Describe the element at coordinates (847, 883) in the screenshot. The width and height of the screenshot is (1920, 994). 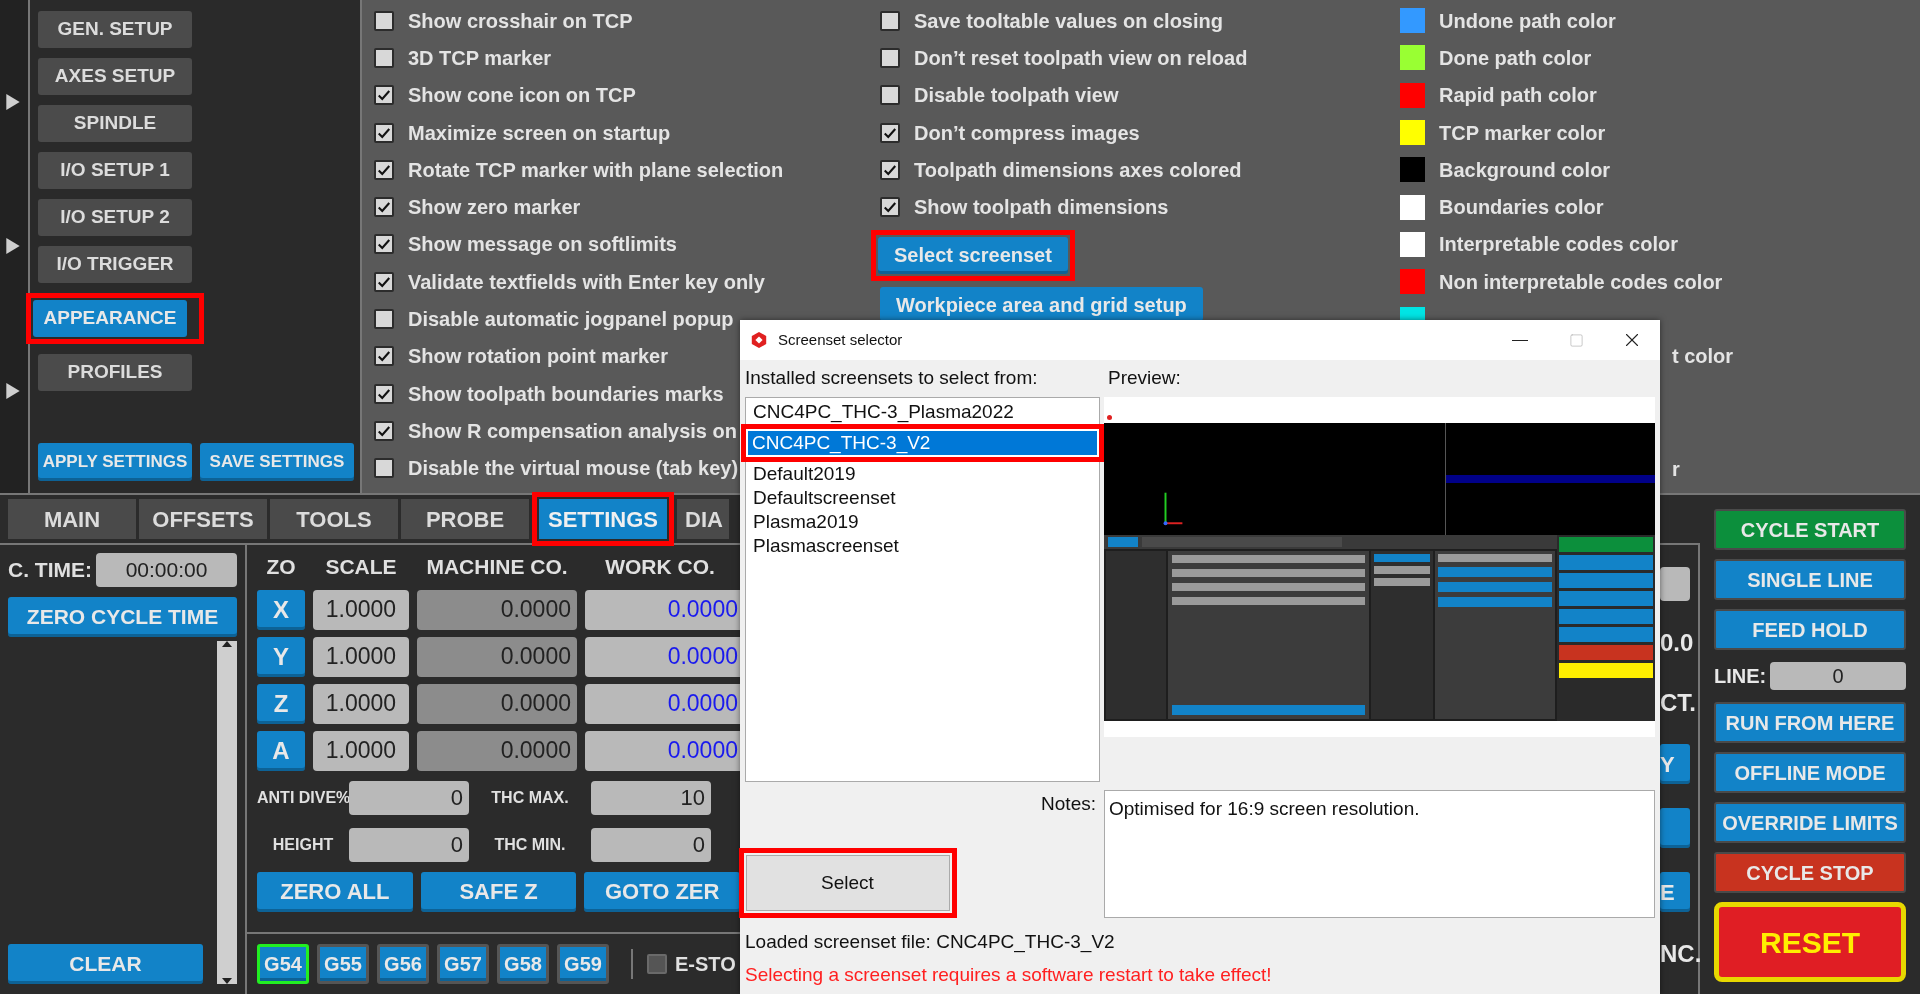
I see `select-button: Select` at that location.